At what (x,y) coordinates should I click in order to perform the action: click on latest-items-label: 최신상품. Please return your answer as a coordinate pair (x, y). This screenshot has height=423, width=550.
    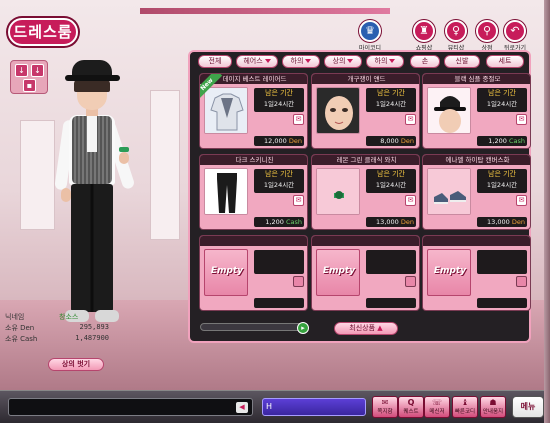
    Looking at the image, I should click on (362, 328).